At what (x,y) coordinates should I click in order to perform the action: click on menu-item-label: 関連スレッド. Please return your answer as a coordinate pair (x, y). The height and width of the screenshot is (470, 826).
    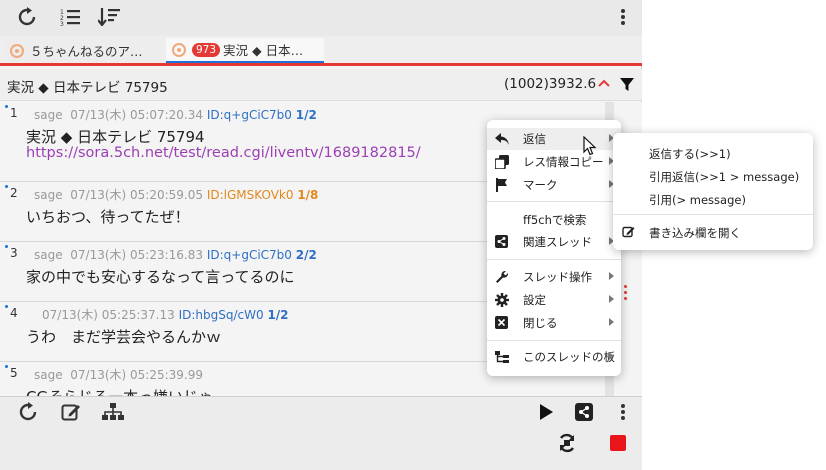
    Looking at the image, I should click on (557, 242).